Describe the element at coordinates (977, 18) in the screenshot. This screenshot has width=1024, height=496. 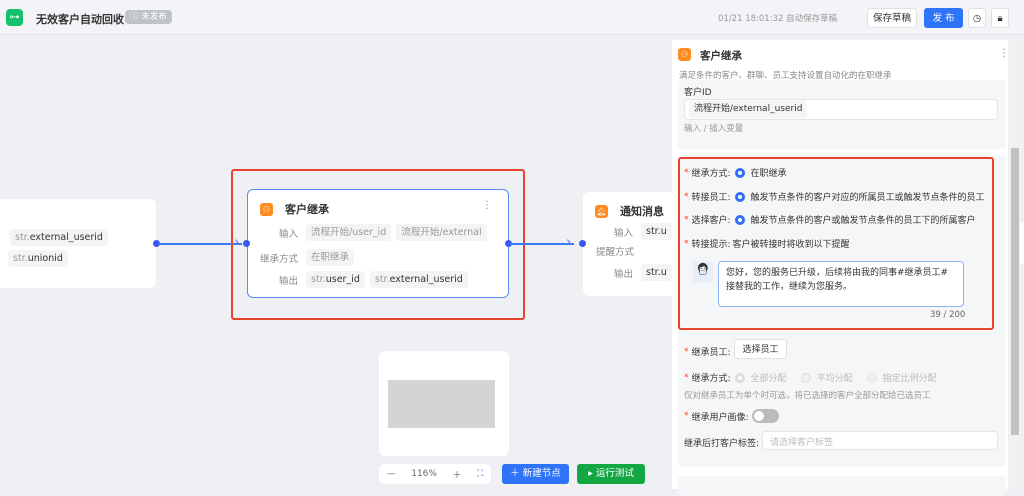
I see `history-icon: ◷` at that location.